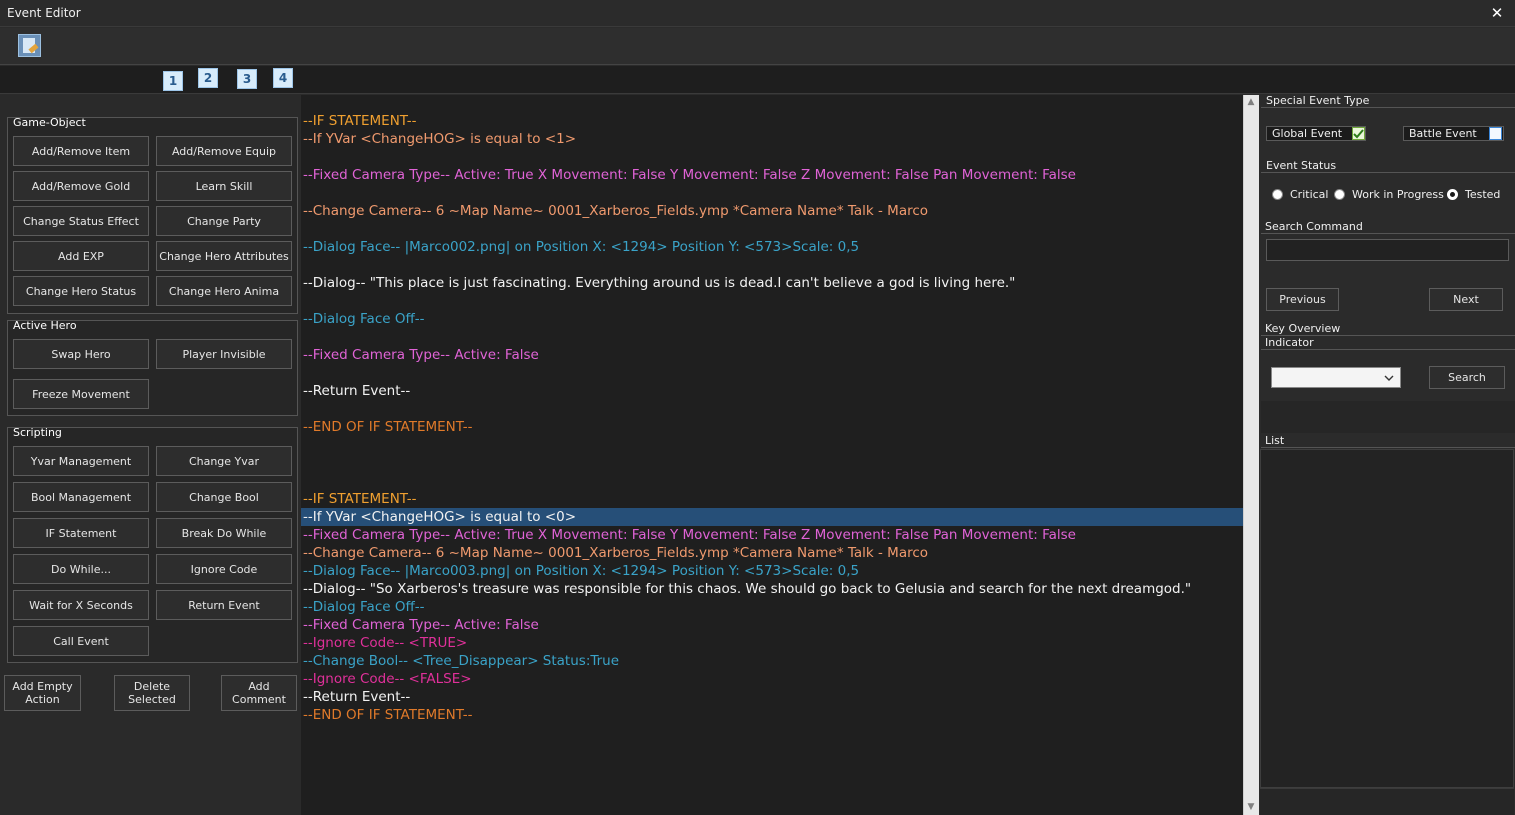 The height and width of the screenshot is (815, 1515). Describe the element at coordinates (387, 679) in the screenshot. I see `script-line: --Ignore Code-- <FALSE>` at that location.